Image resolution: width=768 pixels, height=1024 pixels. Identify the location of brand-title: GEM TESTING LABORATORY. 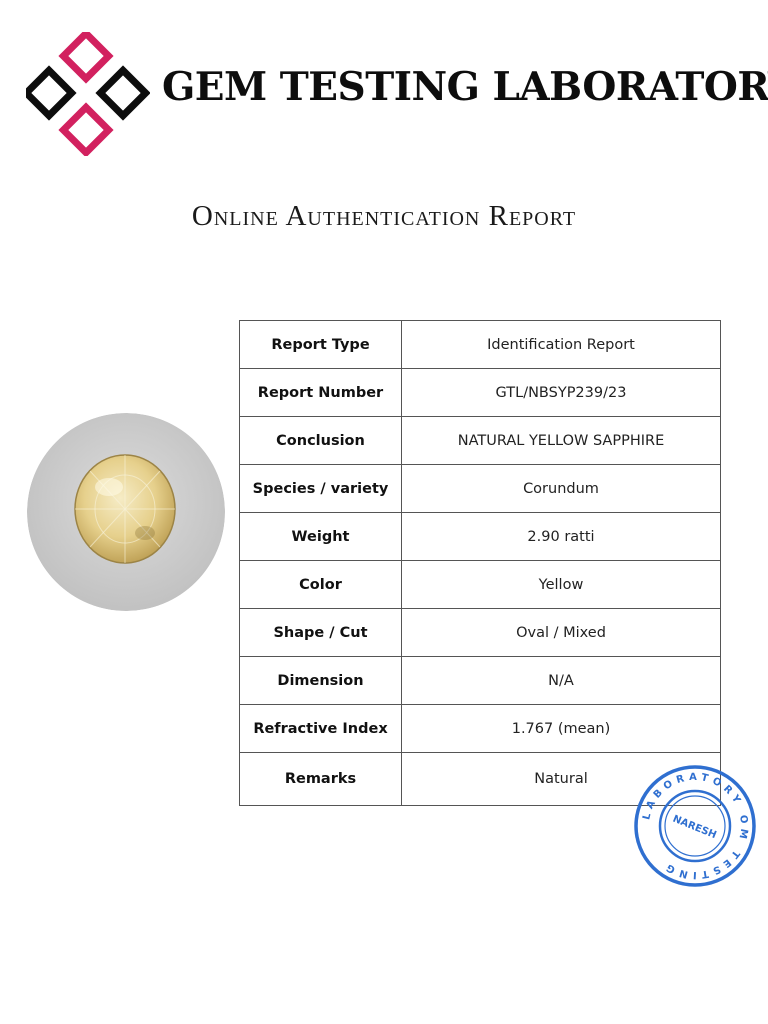
(465, 87).